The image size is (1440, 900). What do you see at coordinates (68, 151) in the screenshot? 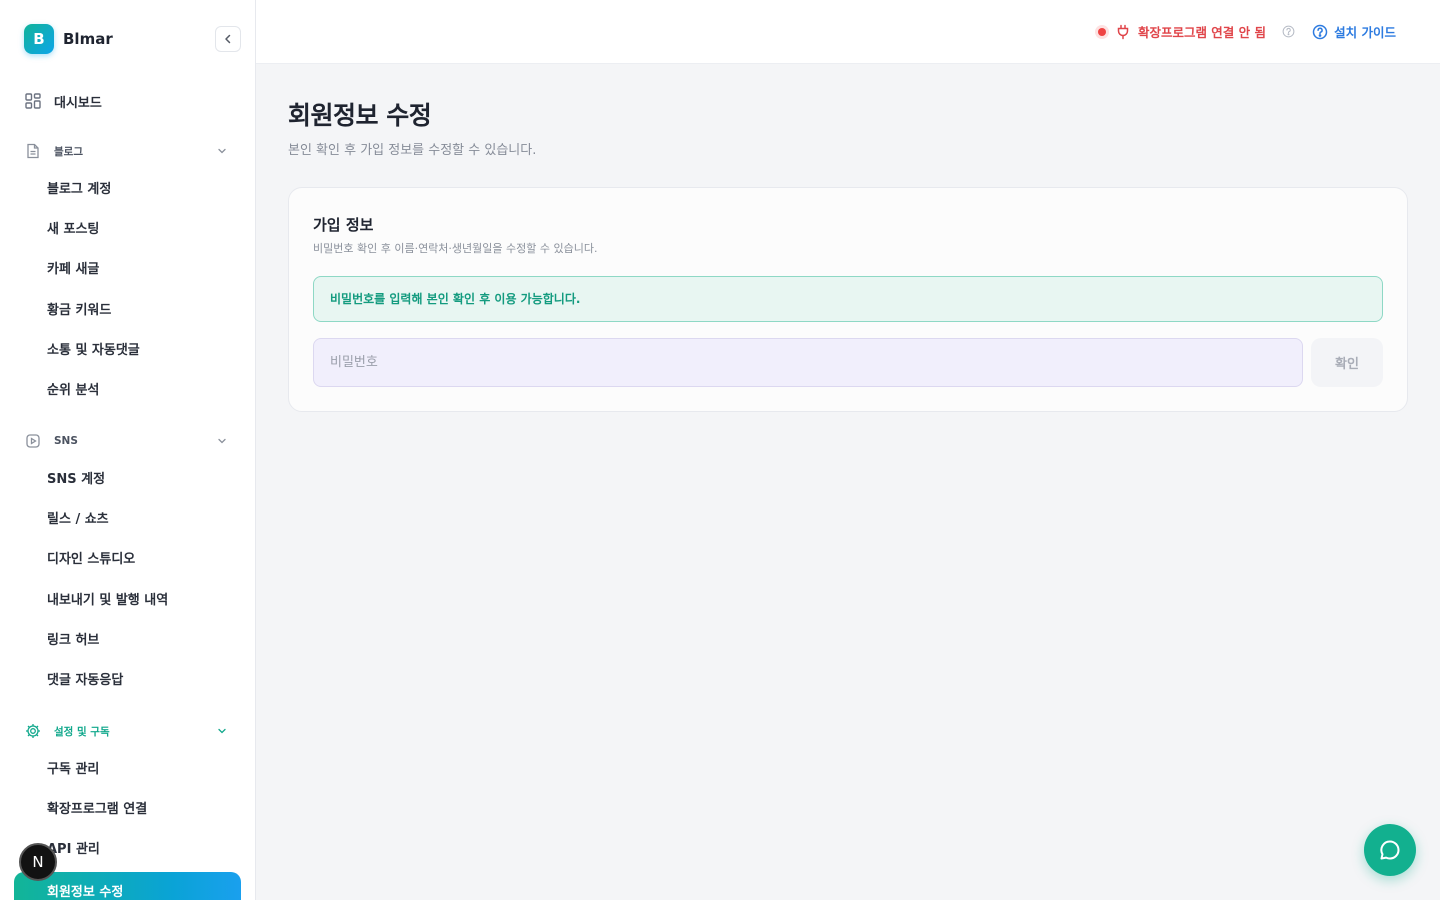
I see `sidebar-group-label: 블로그` at bounding box center [68, 151].